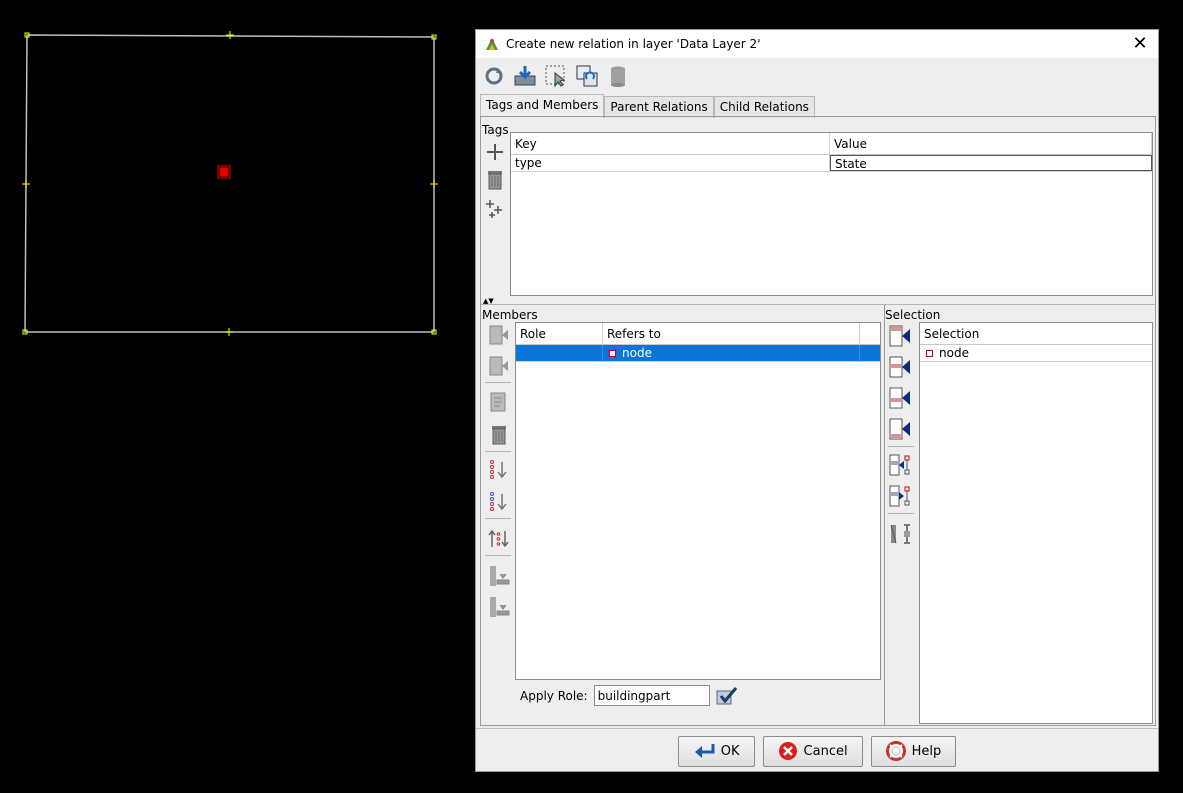 The height and width of the screenshot is (793, 1183). I want to click on add-at-start-button, so click(900, 336).